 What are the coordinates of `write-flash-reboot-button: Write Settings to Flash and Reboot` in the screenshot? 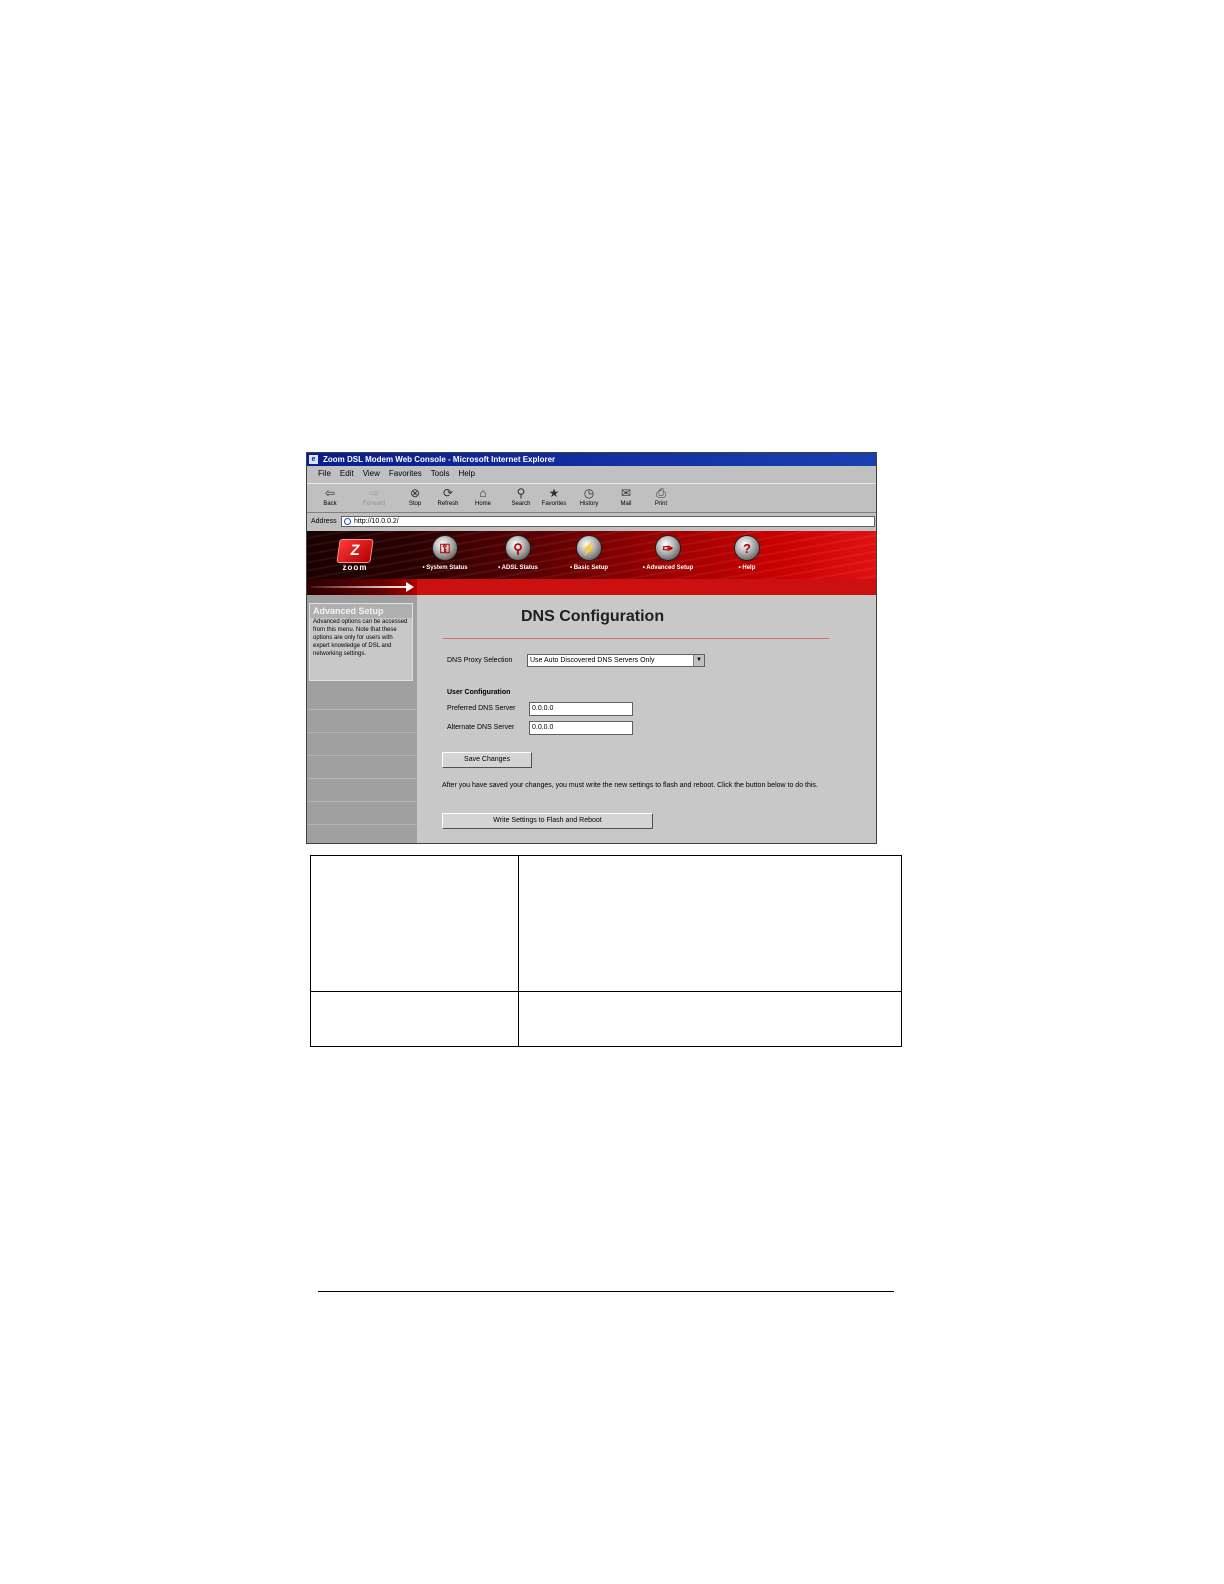 It's located at (547, 821).